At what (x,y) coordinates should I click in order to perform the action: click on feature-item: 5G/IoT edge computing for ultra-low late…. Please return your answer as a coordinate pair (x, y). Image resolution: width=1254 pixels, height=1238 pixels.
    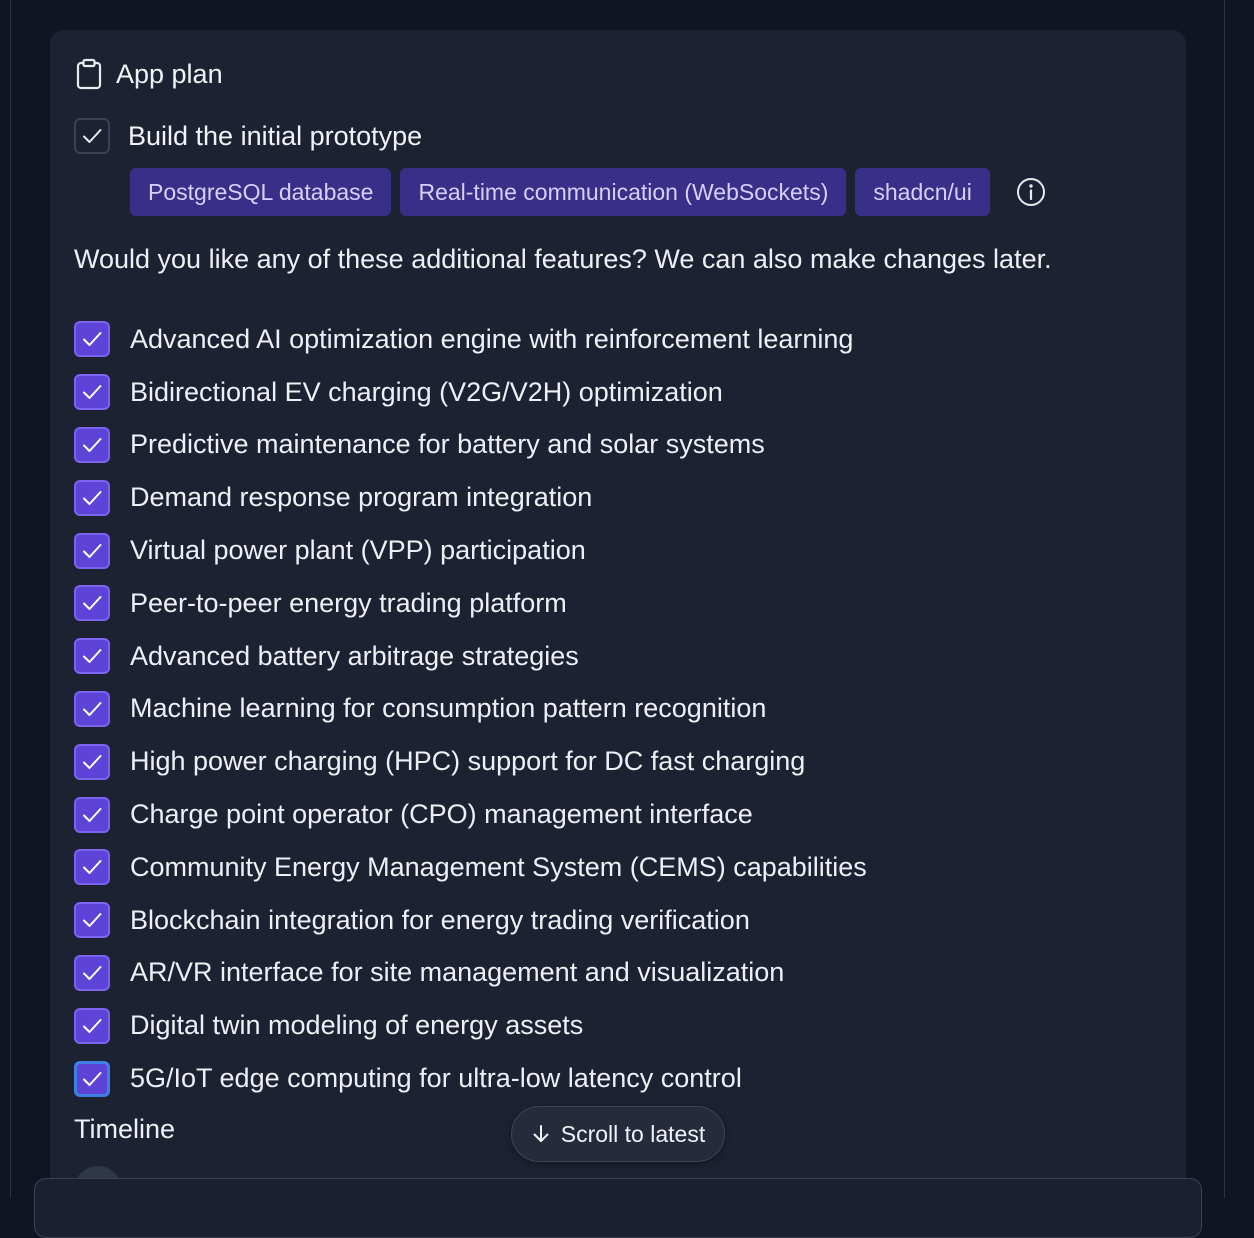
    Looking at the image, I should click on (470, 1078).